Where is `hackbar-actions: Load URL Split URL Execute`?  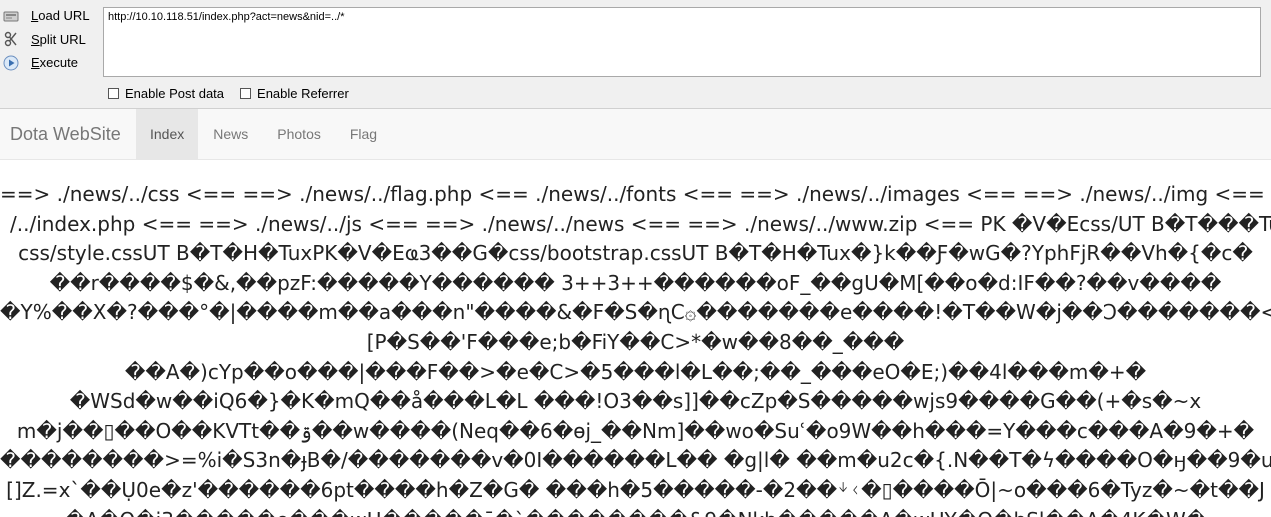 hackbar-actions: Load URL Split URL Execute is located at coordinates (50, 39).